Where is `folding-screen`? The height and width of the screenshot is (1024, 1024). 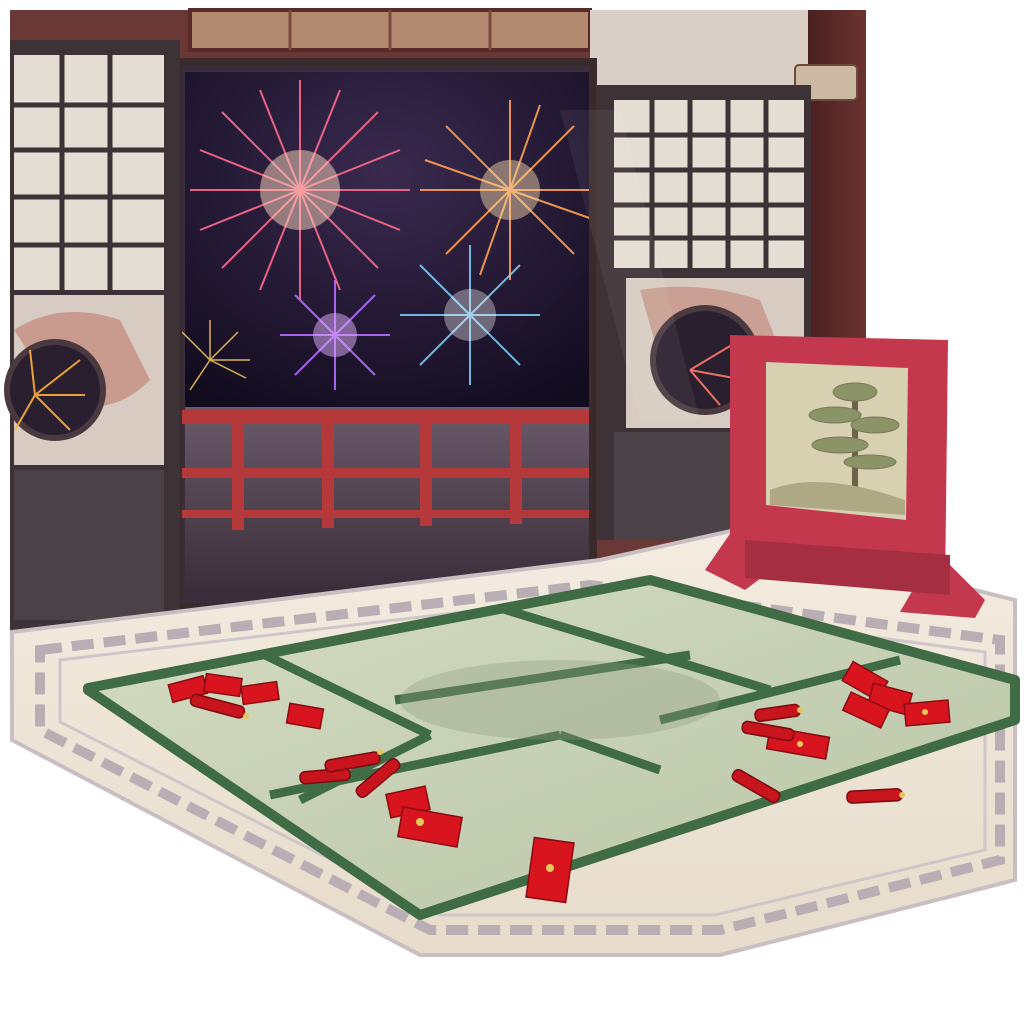
folding-screen is located at coordinates (845, 476).